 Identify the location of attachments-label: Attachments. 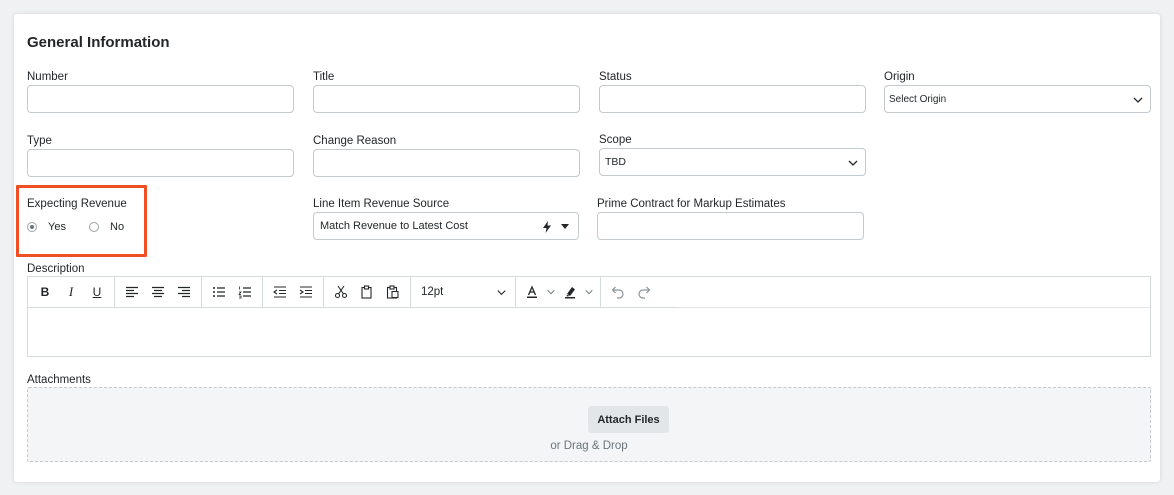
(59, 380).